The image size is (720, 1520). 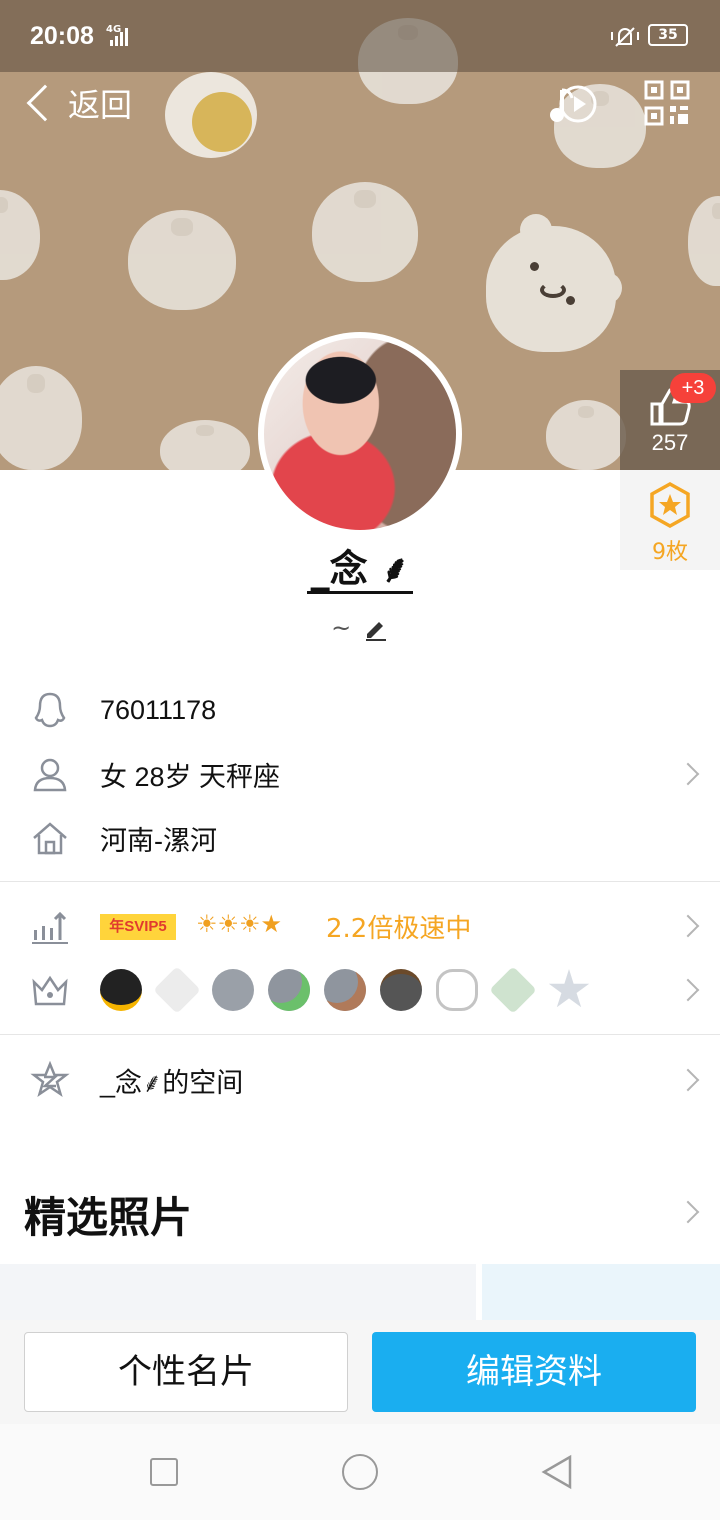 I want to click on recent-apps-icon, so click(x=164, y=1472).